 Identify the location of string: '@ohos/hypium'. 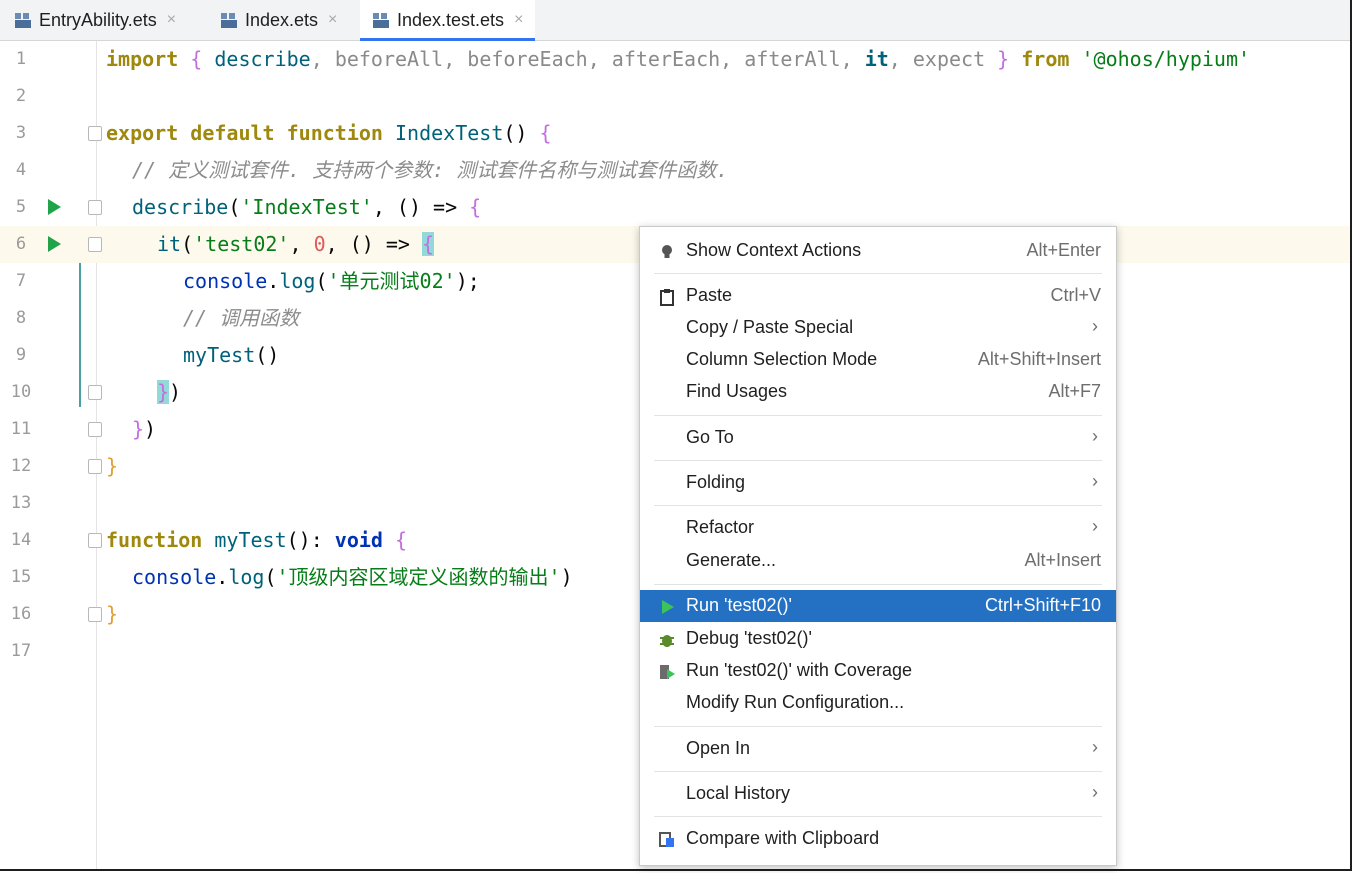
(1166, 59).